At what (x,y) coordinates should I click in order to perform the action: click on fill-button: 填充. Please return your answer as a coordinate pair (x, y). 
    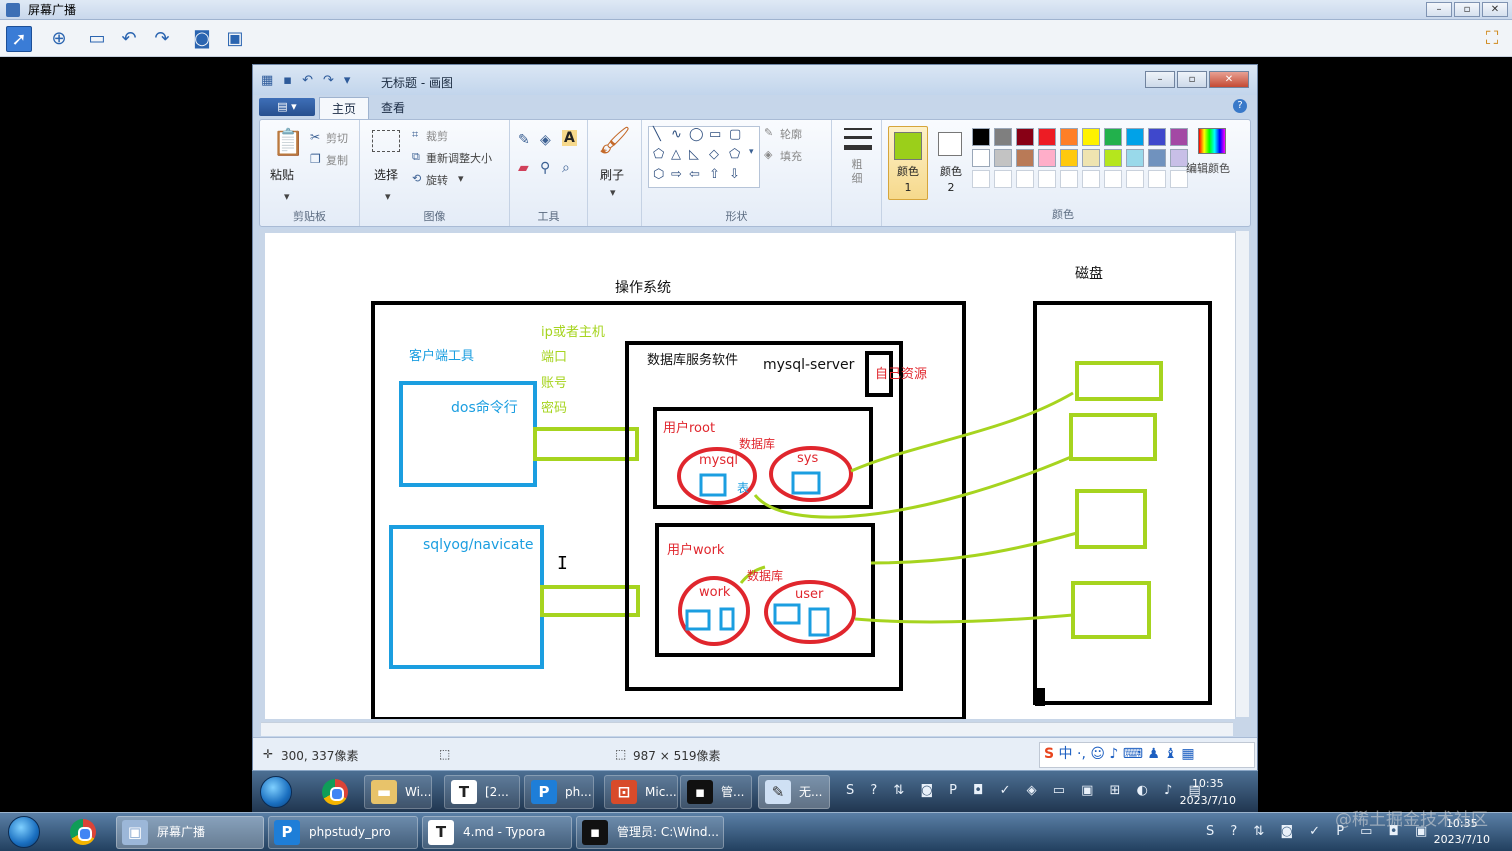
    Looking at the image, I should click on (791, 156).